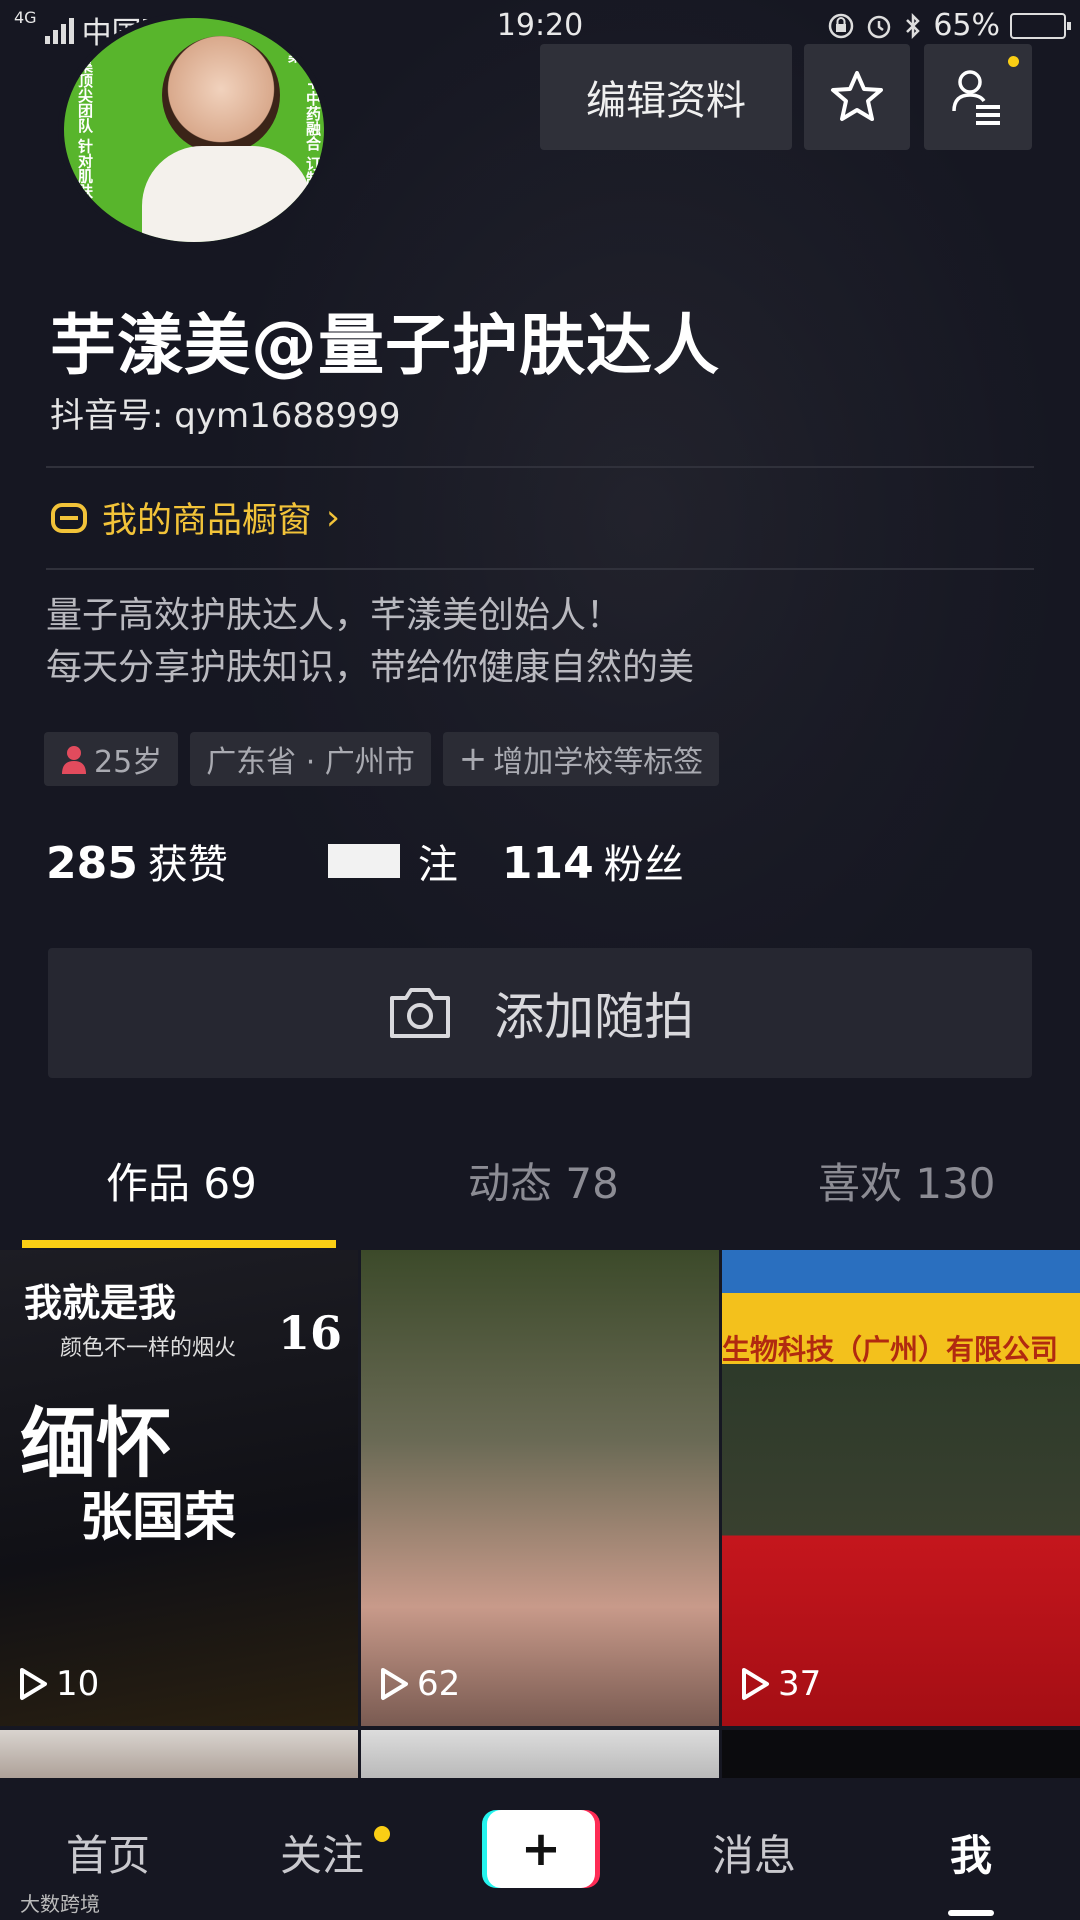 Image resolution: width=1080 pixels, height=1920 pixels. Describe the element at coordinates (207, 521) in the screenshot. I see `shop-window-label: 我的商品橱窗` at that location.